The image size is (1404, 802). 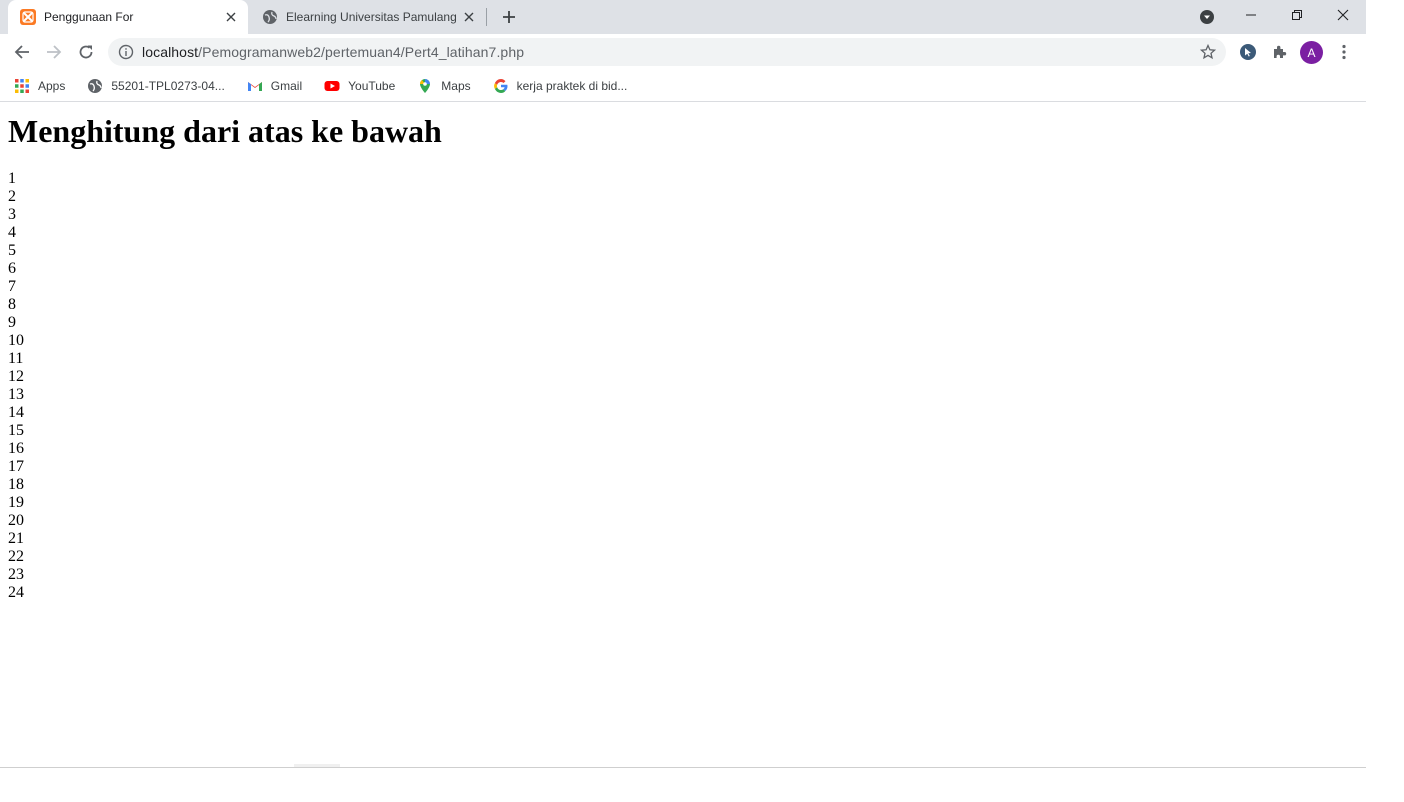 I want to click on more-vertical-icon, so click(x=1344, y=52).